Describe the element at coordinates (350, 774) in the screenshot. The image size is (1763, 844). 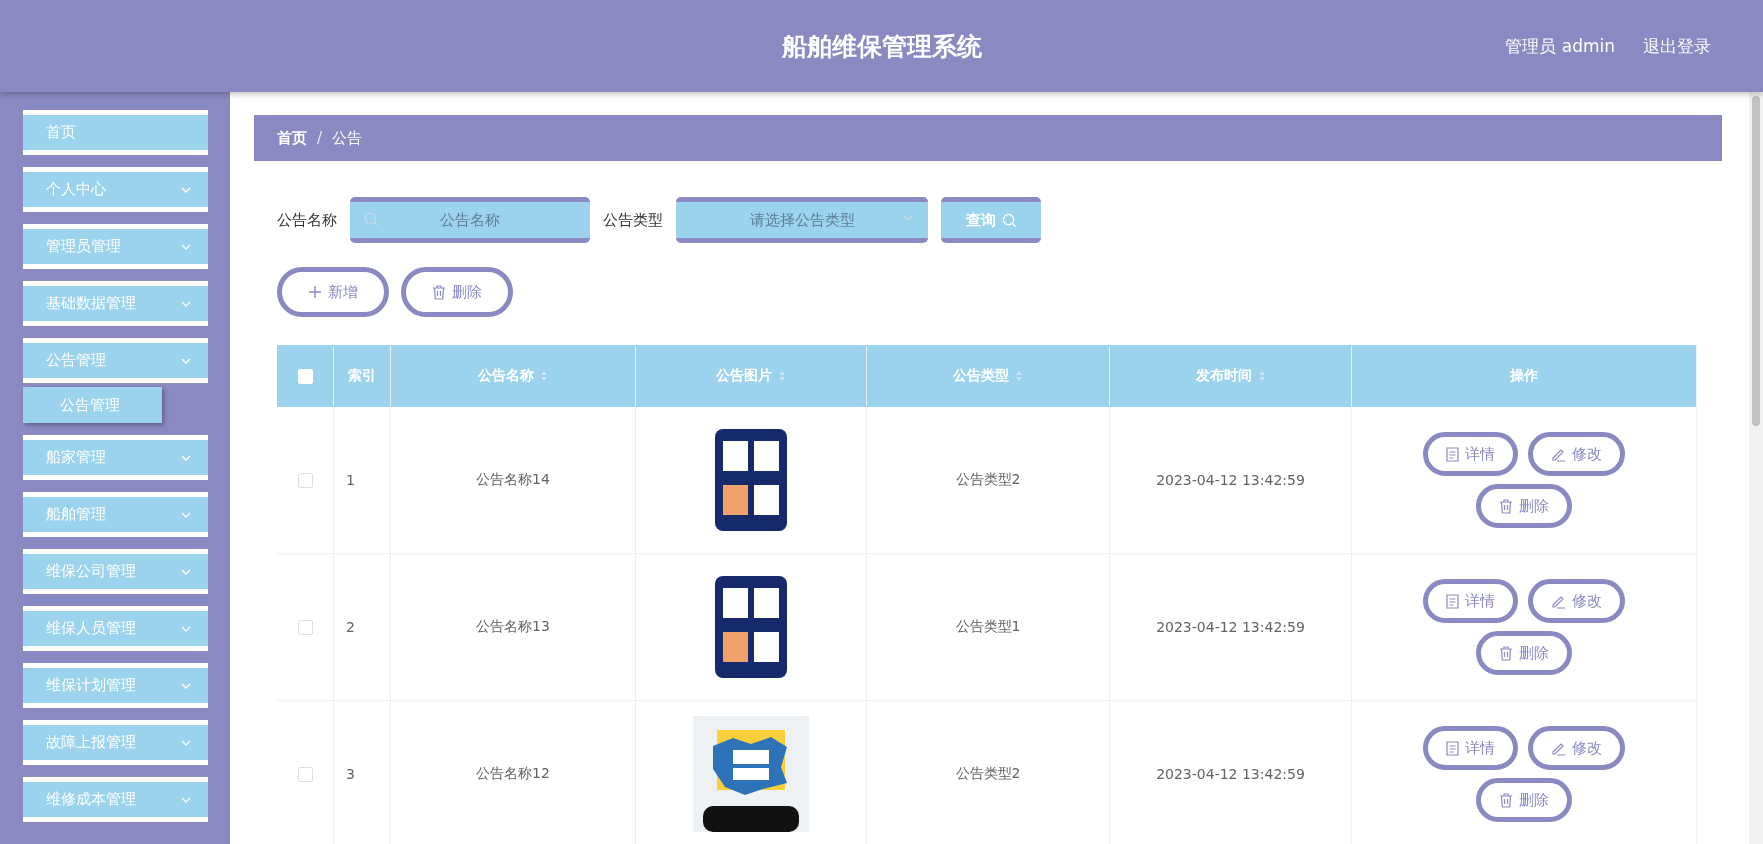
I see `table-cell: 3` at that location.